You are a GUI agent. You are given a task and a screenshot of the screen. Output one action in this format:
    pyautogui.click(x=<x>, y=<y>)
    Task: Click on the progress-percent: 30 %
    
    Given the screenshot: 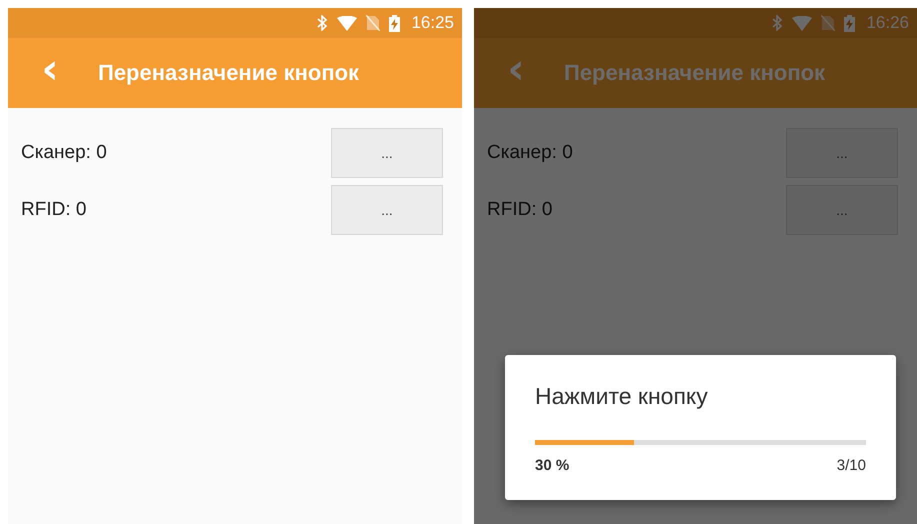 What is the action you would take?
    pyautogui.click(x=552, y=465)
    